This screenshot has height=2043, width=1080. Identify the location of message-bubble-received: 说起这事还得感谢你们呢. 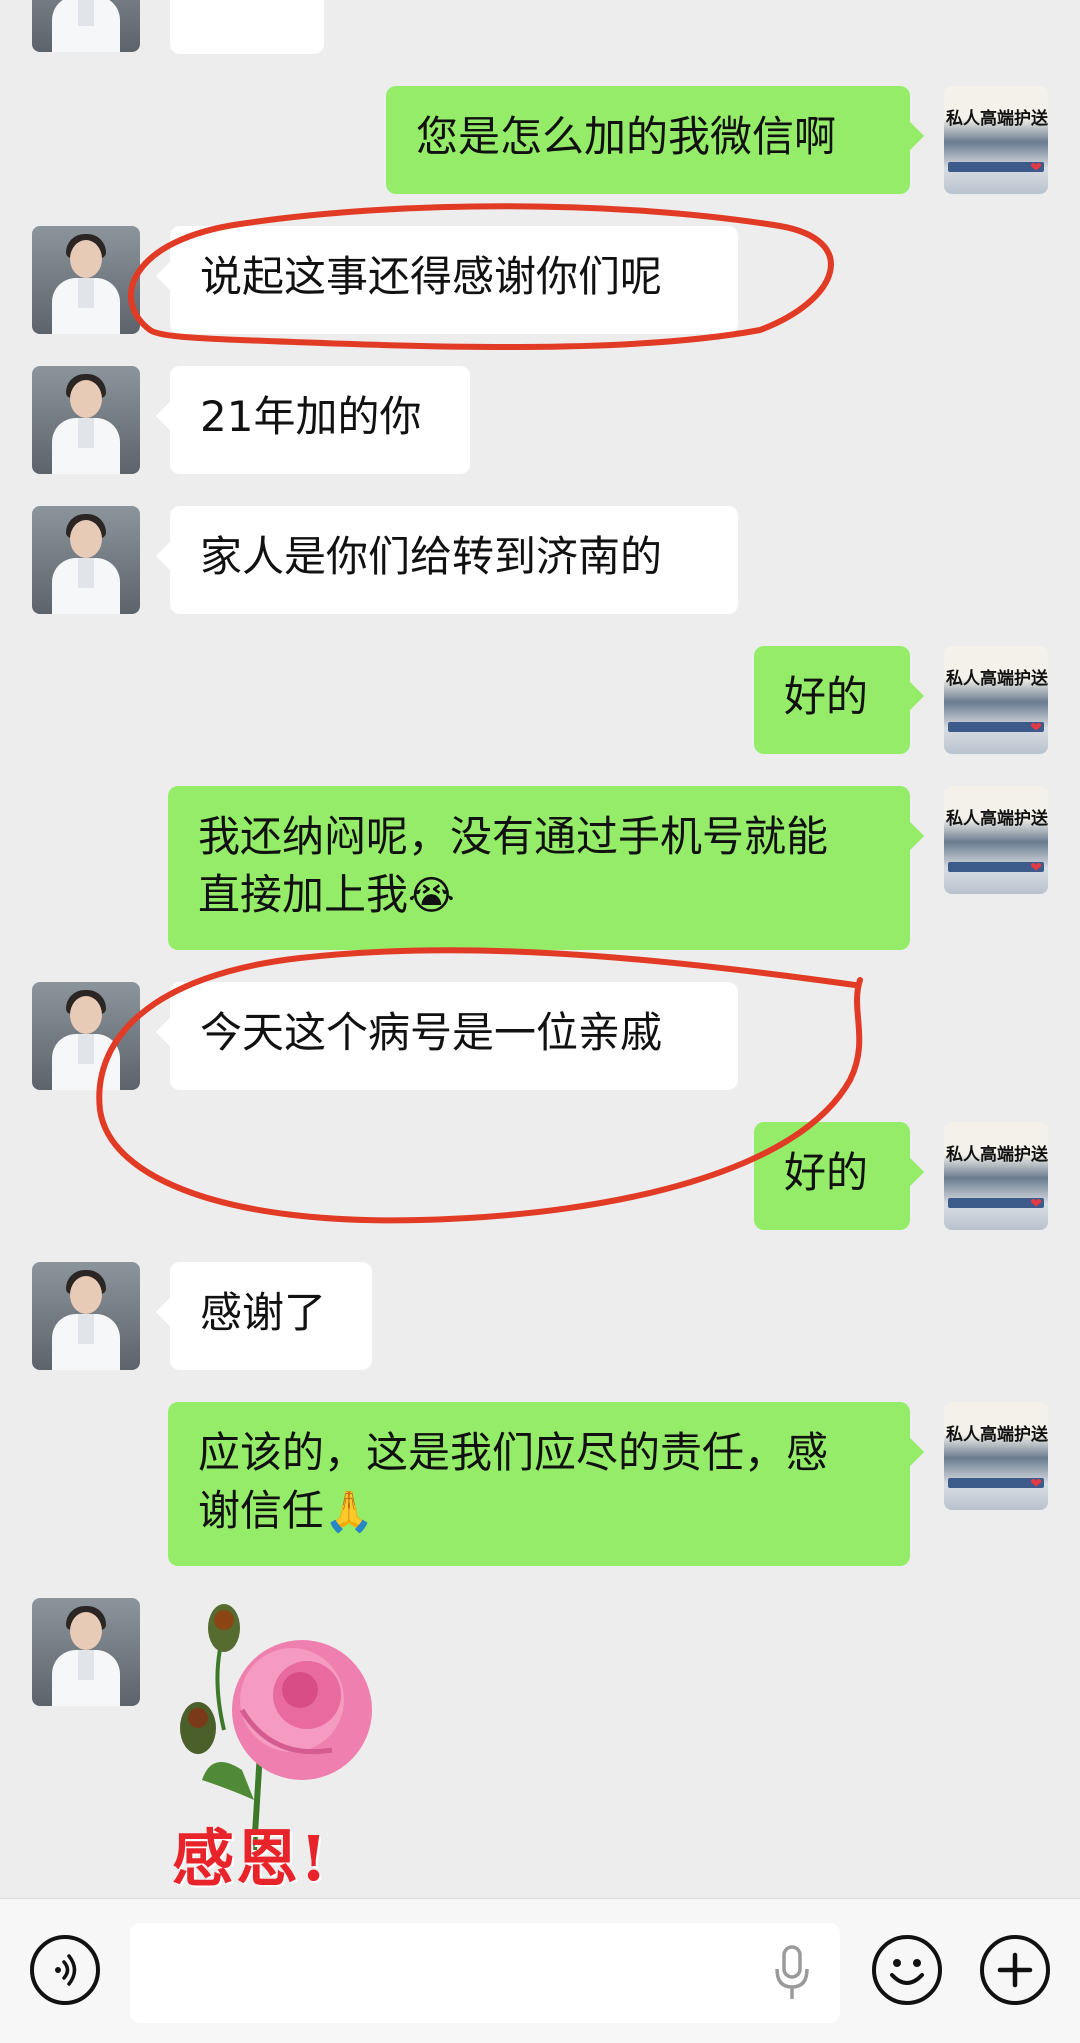
(454, 280).